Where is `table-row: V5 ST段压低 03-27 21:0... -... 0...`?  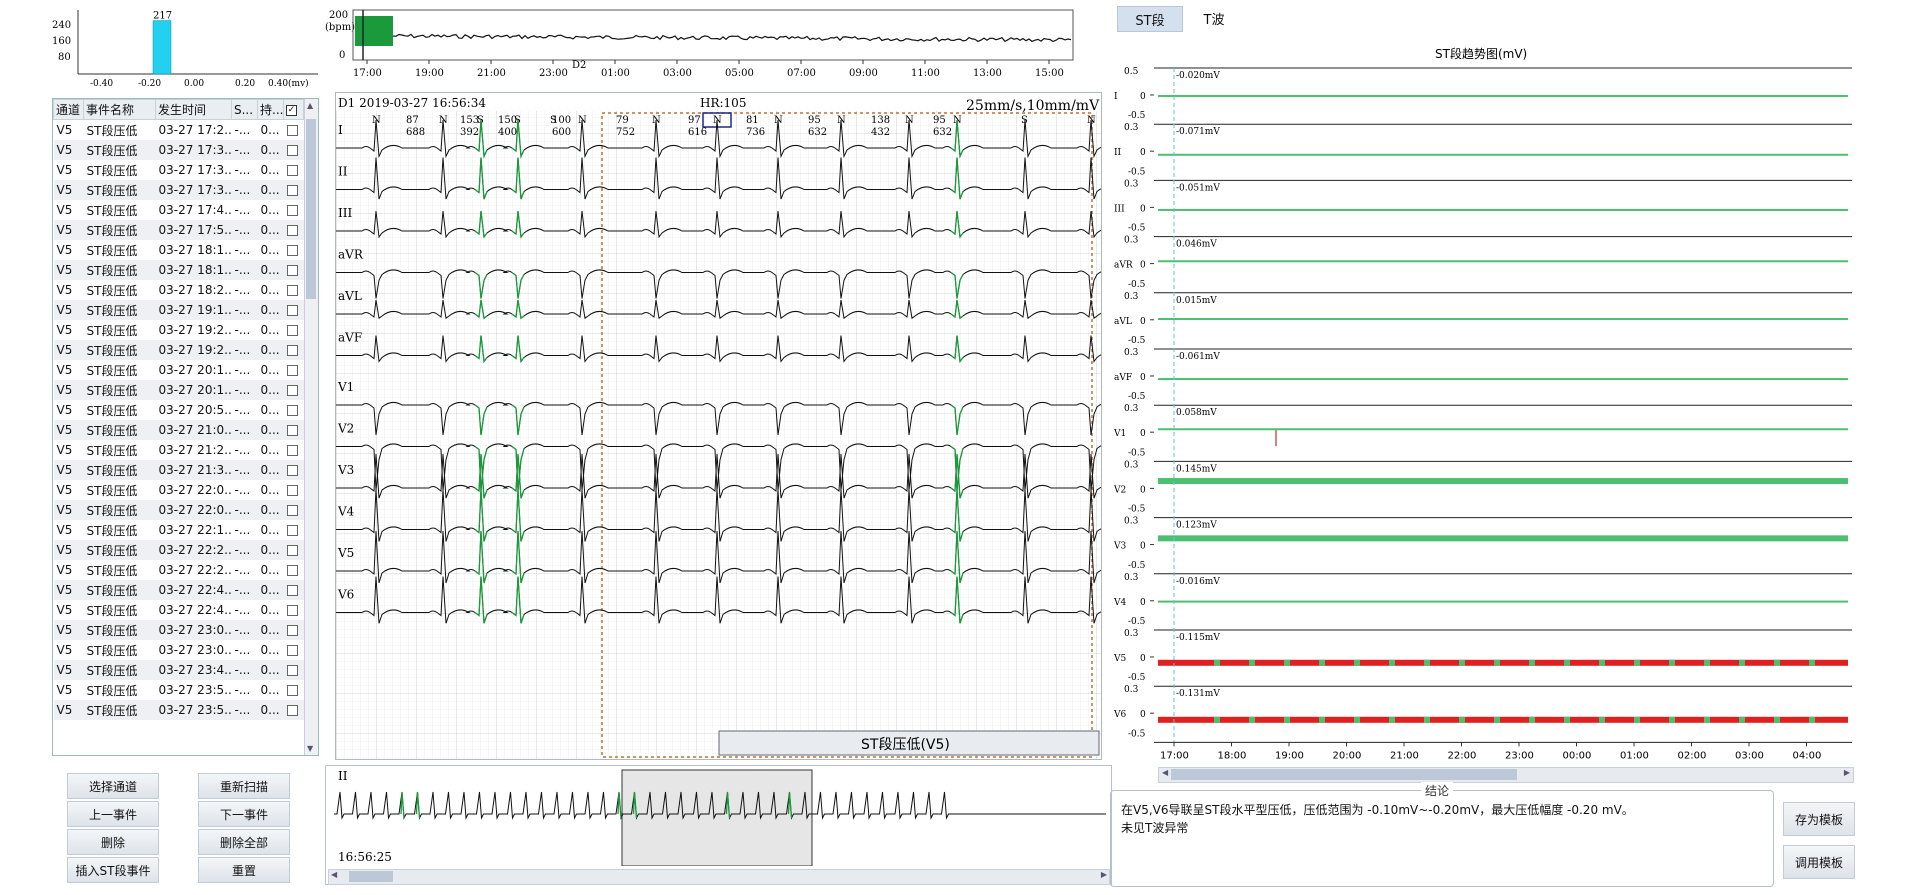
table-row: V5 ST段压低 03-27 21:0... -... 0... is located at coordinates (178, 430).